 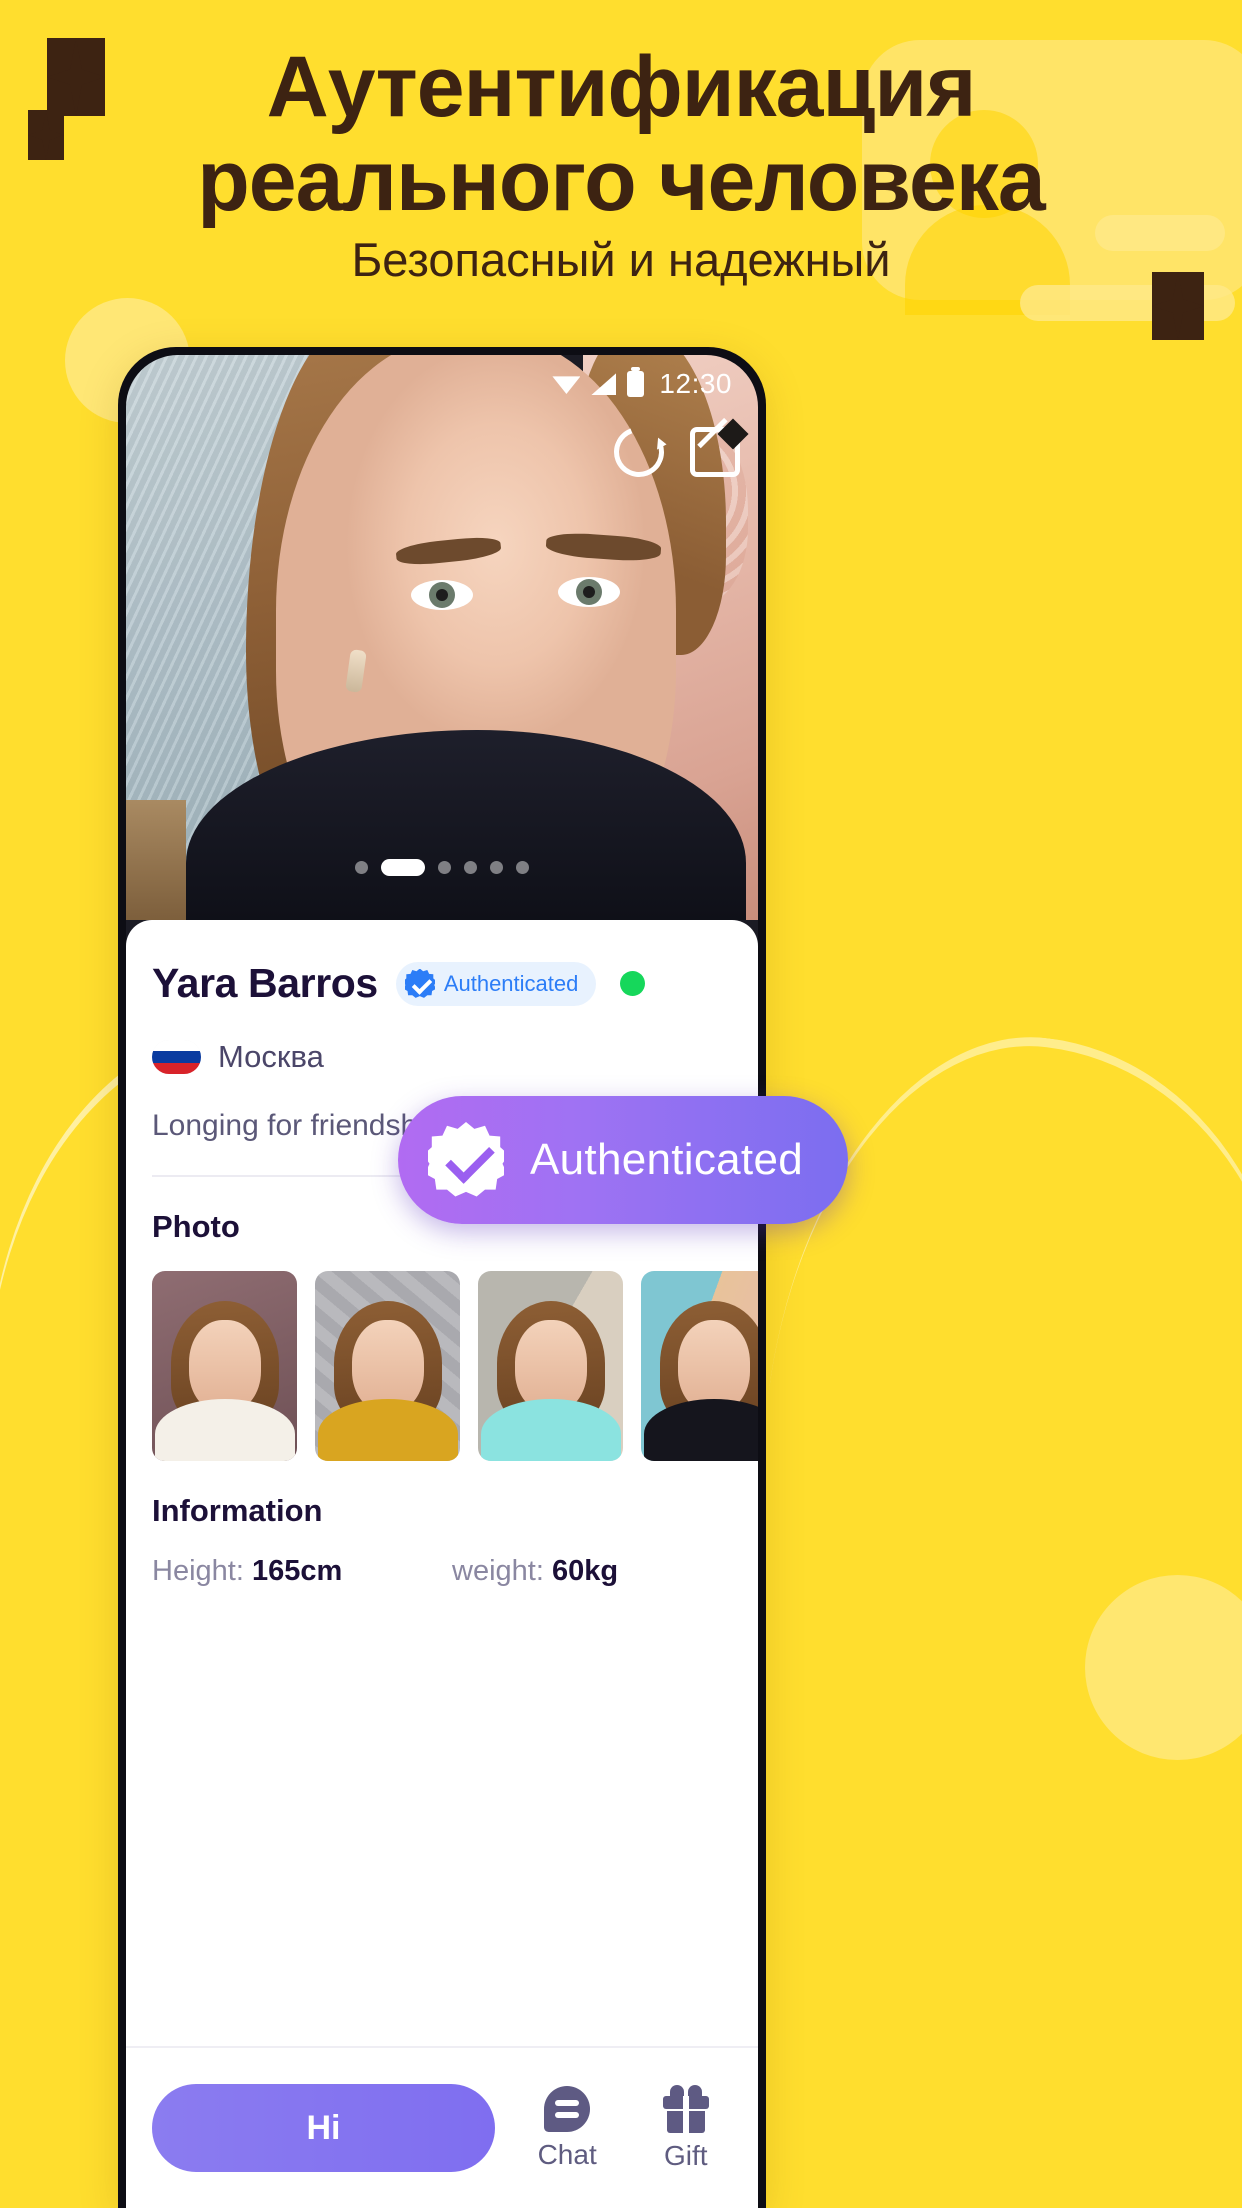 What do you see at coordinates (715, 452) in the screenshot?
I see `edit-icon` at bounding box center [715, 452].